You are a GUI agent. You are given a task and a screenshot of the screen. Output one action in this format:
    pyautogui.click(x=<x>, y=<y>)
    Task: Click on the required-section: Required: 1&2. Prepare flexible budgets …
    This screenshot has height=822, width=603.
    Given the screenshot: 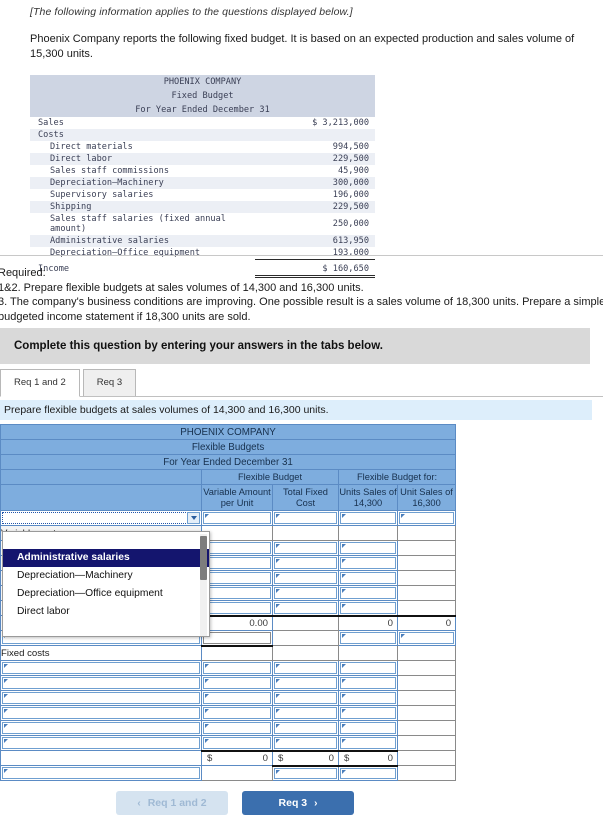 What is the action you would take?
    pyautogui.click(x=301, y=295)
    